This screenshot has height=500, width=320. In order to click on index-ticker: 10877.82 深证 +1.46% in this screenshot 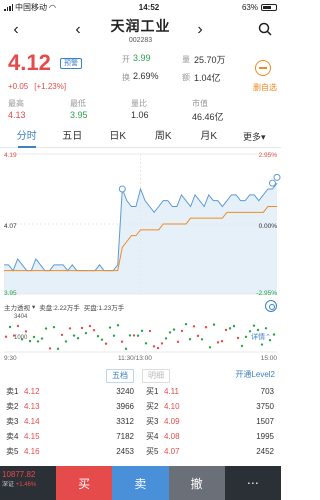, I will do `click(28, 483)`.